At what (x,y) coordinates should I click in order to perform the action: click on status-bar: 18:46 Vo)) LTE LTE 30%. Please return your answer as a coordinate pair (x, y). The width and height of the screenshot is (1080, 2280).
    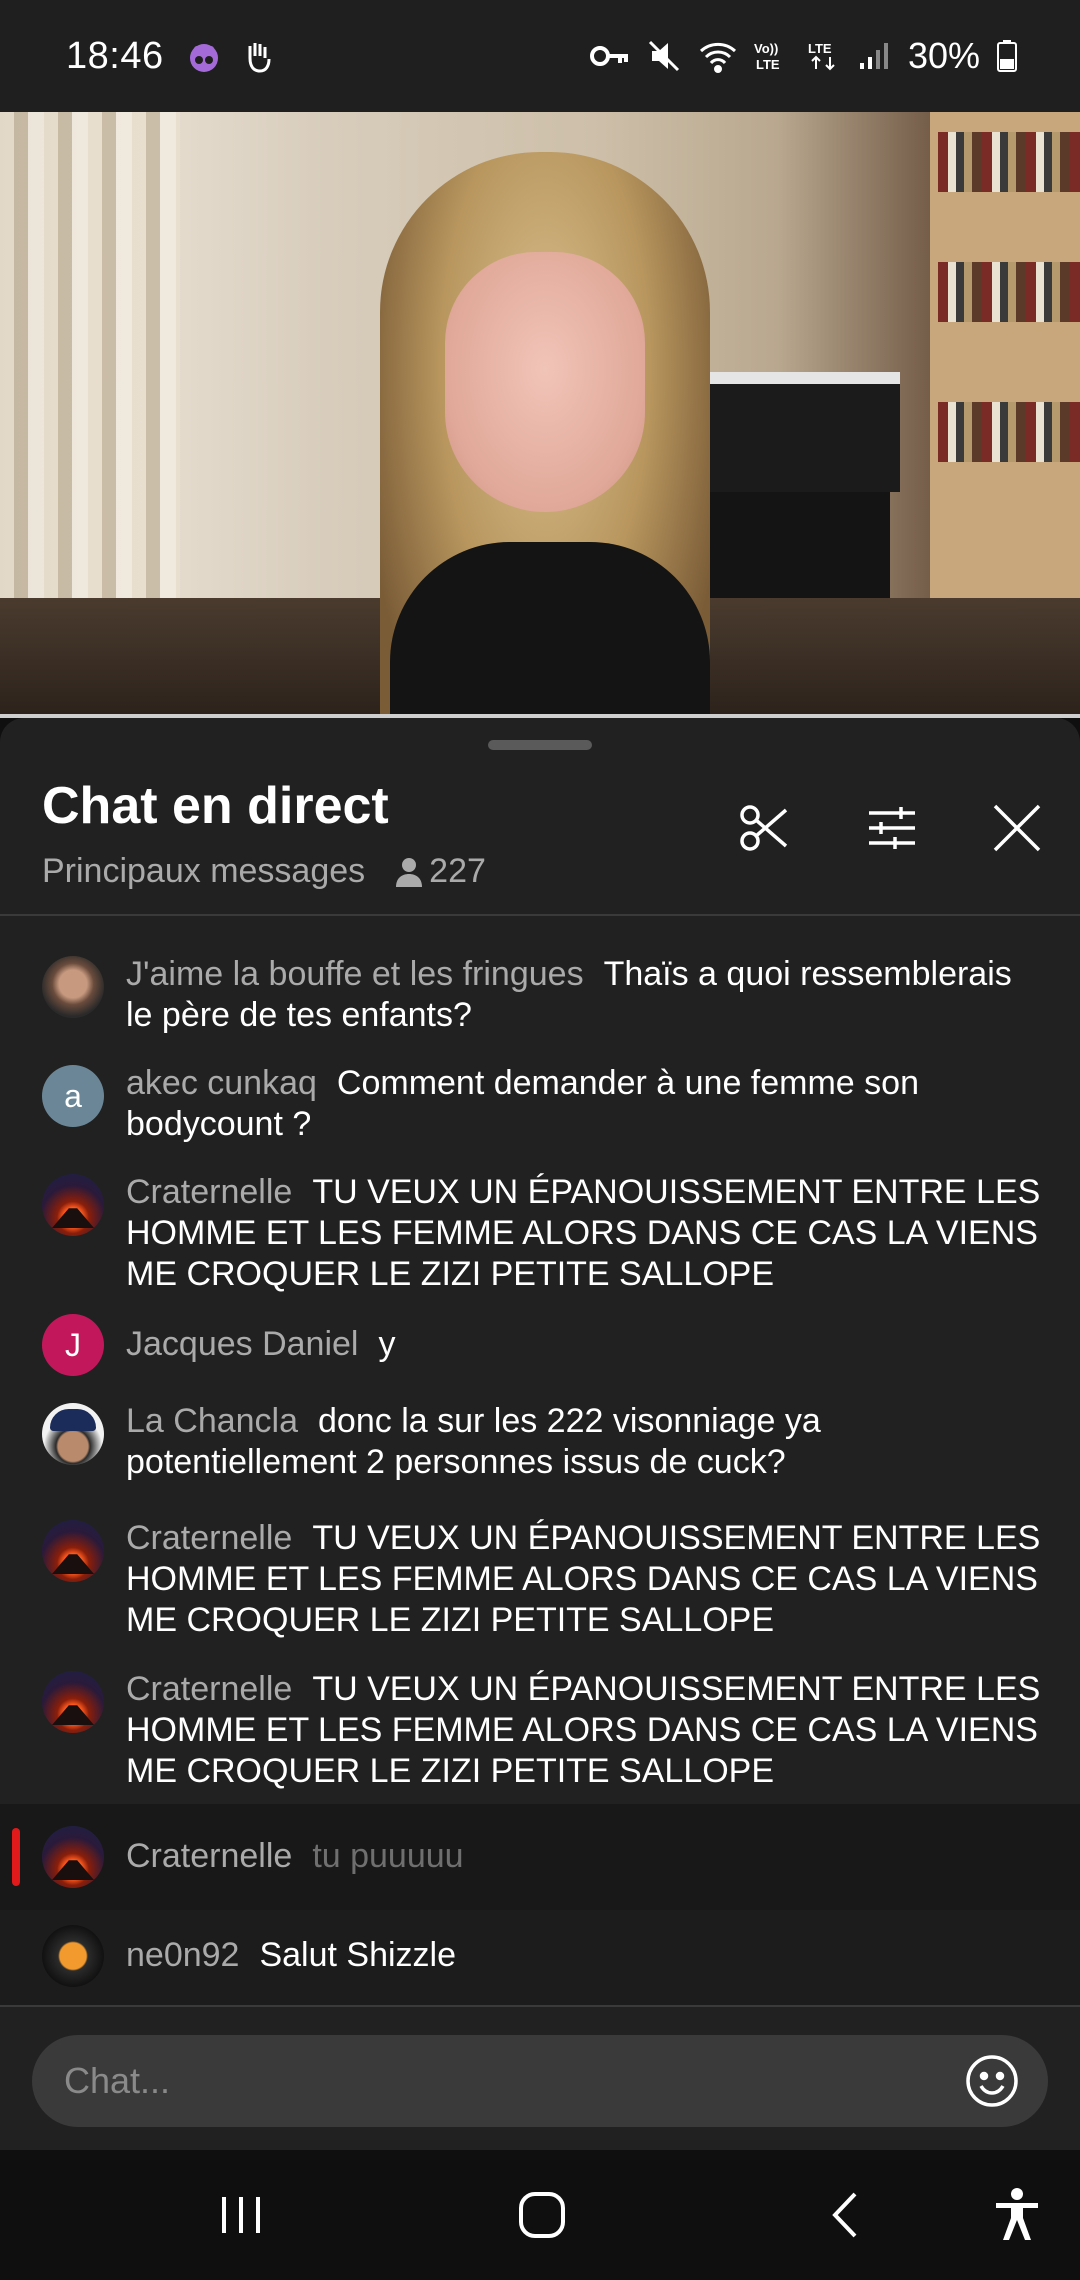
    Looking at the image, I should click on (540, 56).